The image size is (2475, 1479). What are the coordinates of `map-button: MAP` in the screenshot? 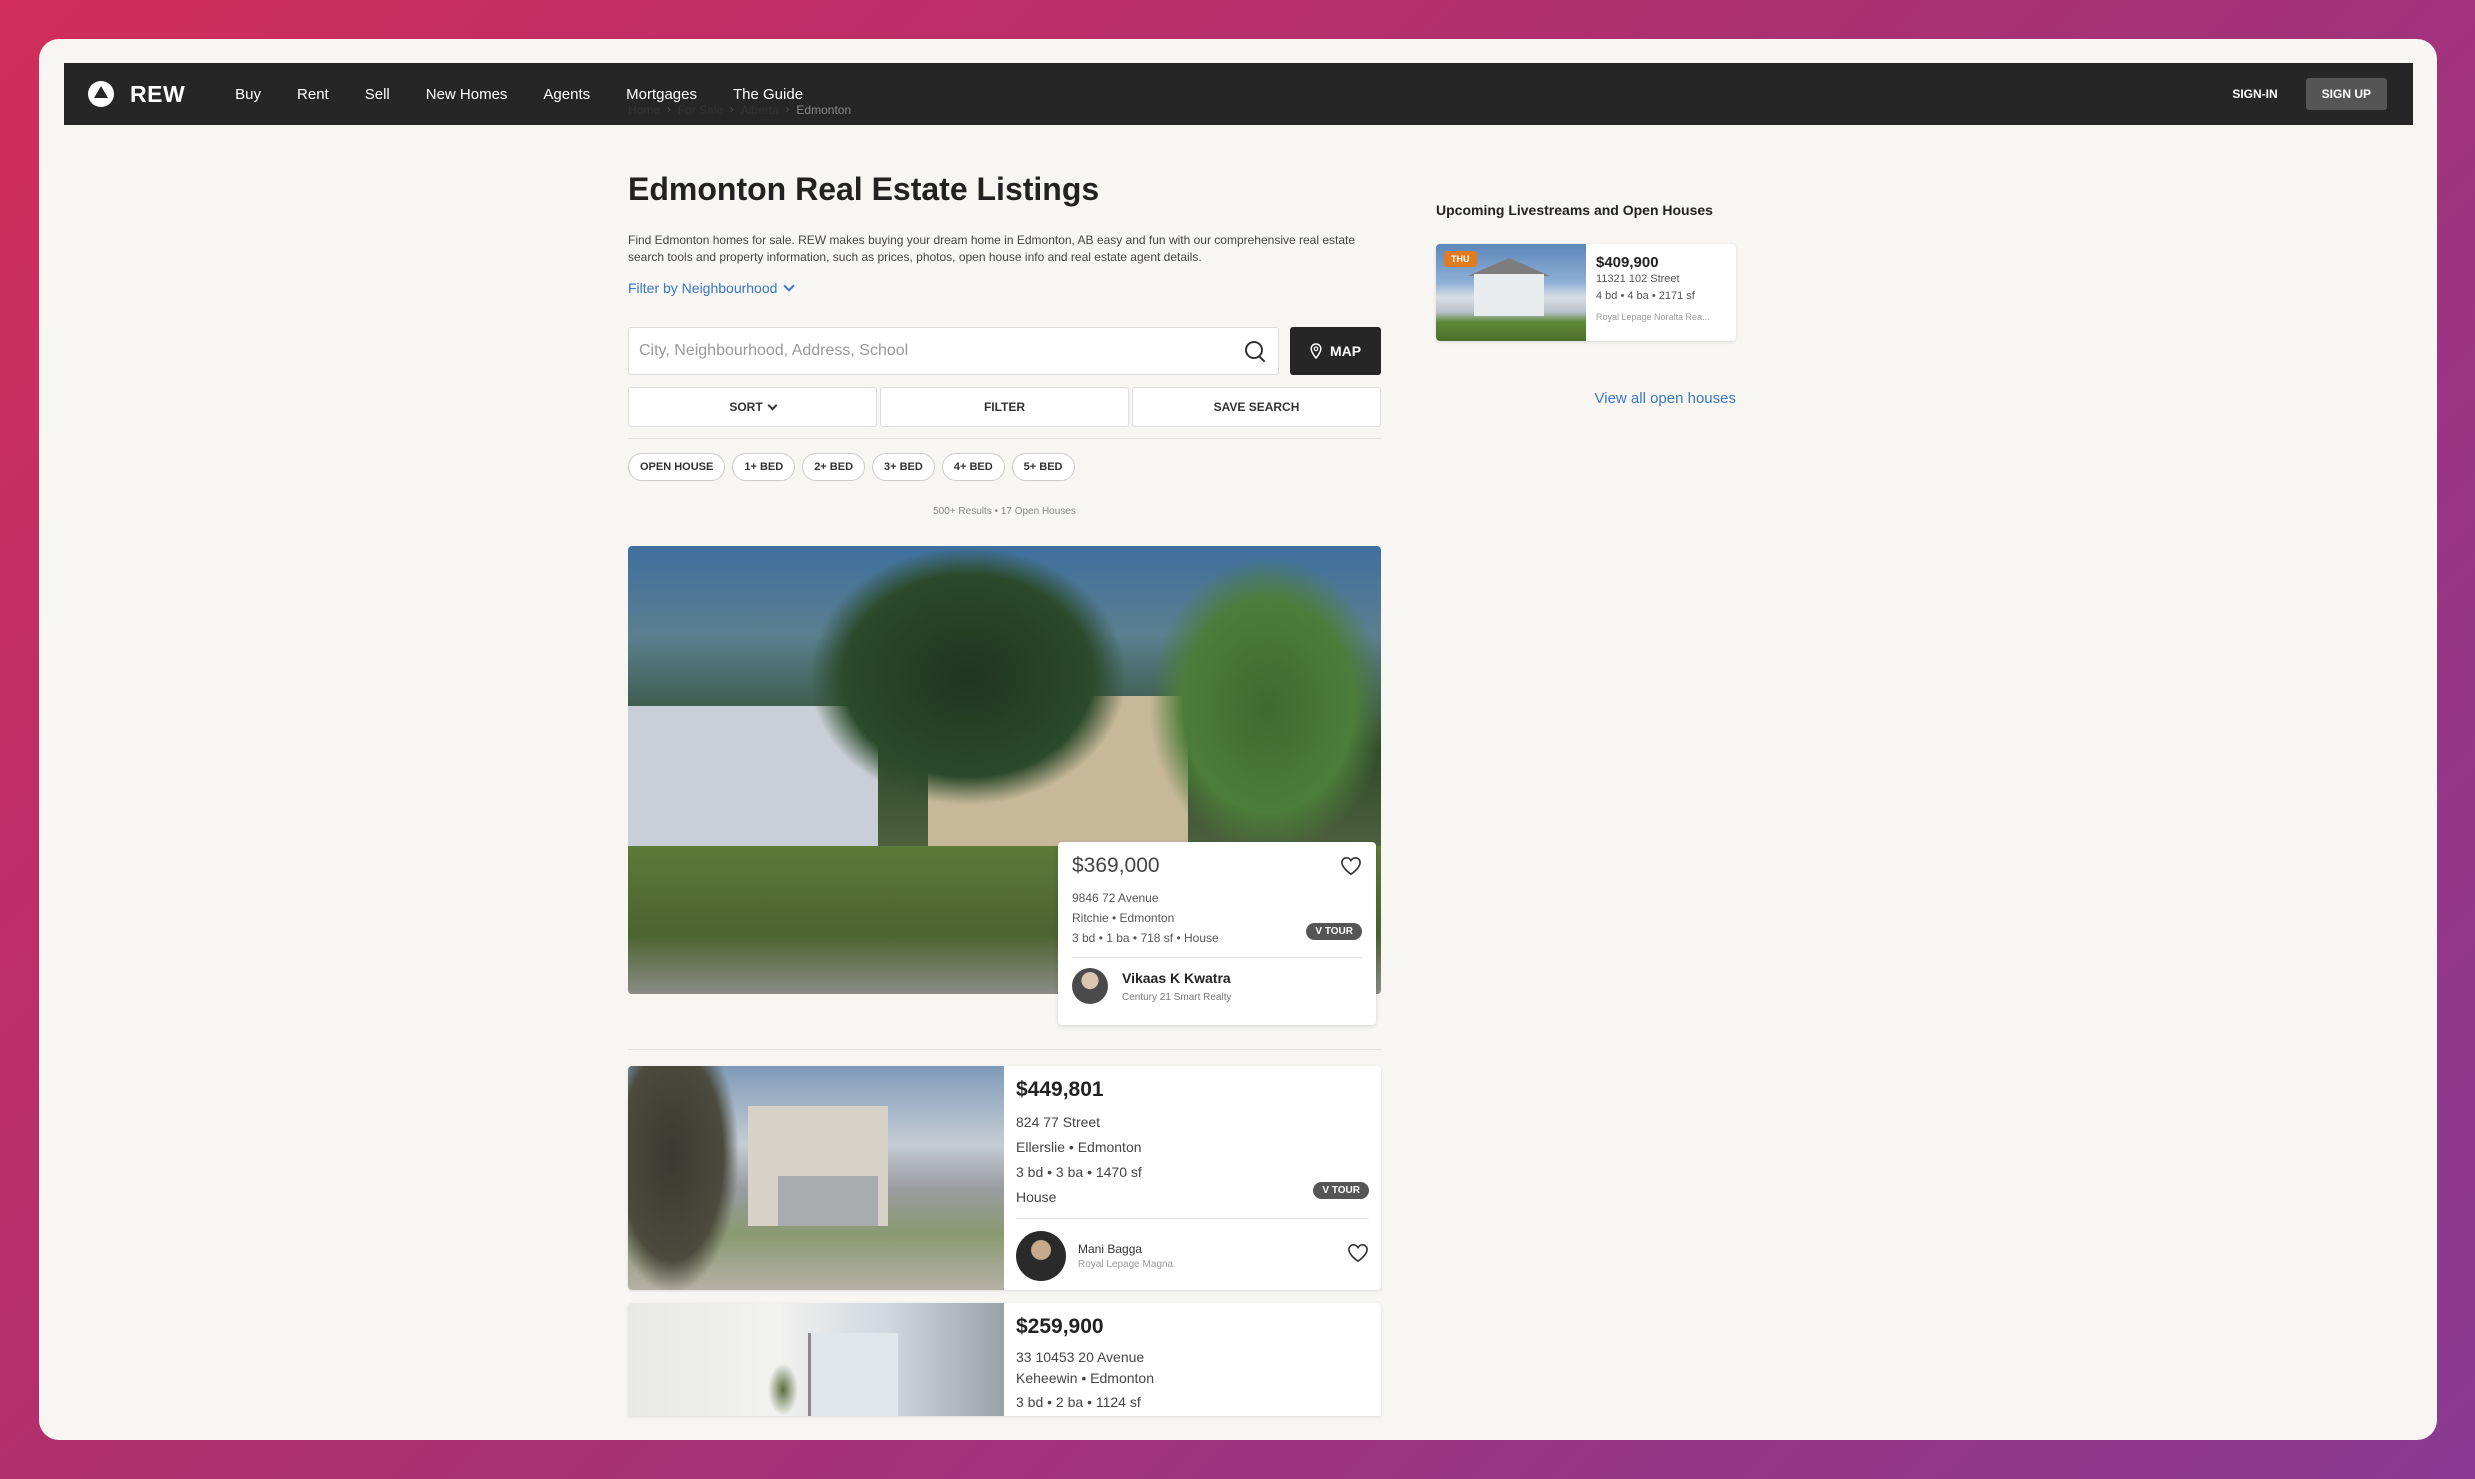 It's located at (1335, 351).